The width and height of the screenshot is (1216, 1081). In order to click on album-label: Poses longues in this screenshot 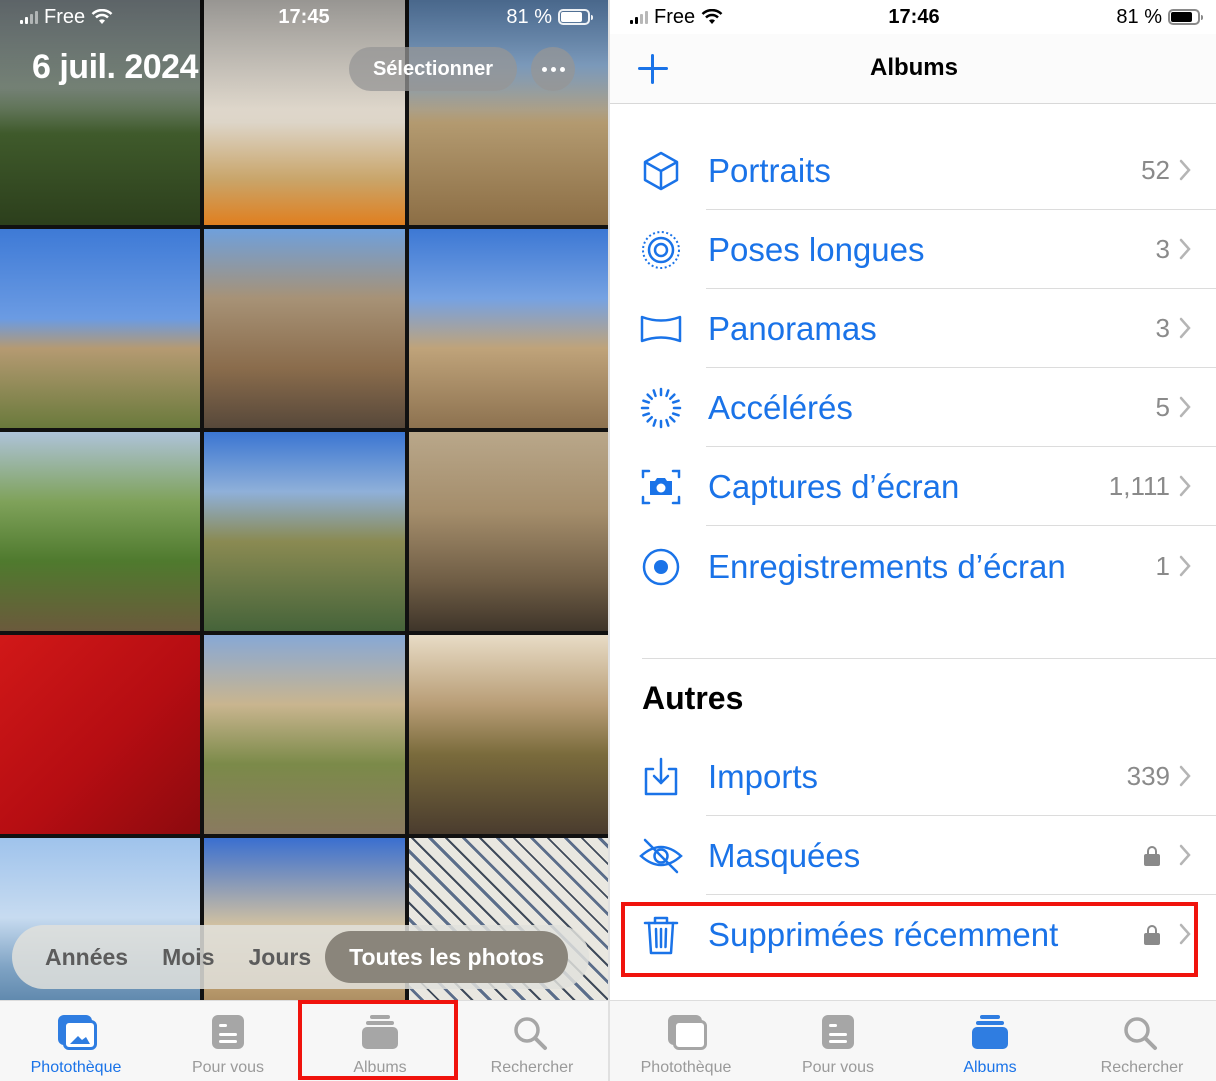, I will do `click(816, 249)`.